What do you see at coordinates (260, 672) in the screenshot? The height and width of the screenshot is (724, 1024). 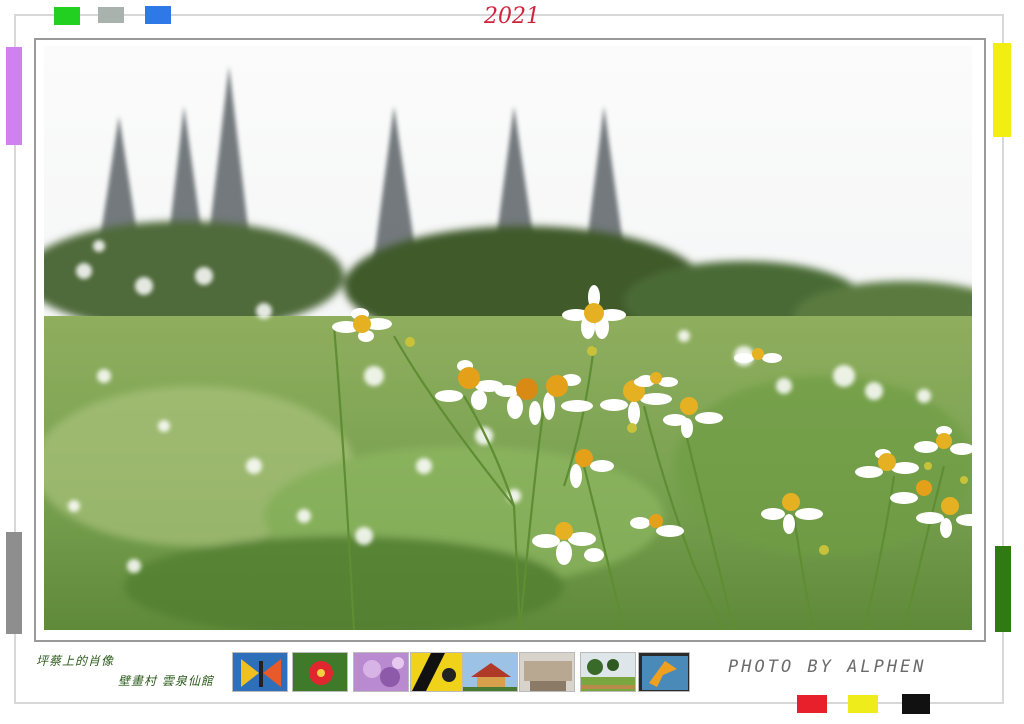 I see `butterfly-mural-thumbnail` at bounding box center [260, 672].